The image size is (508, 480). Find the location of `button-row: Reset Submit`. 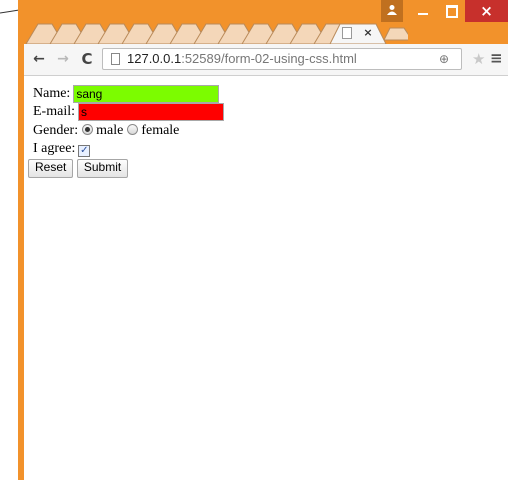

button-row: Reset Submit is located at coordinates (78, 168).